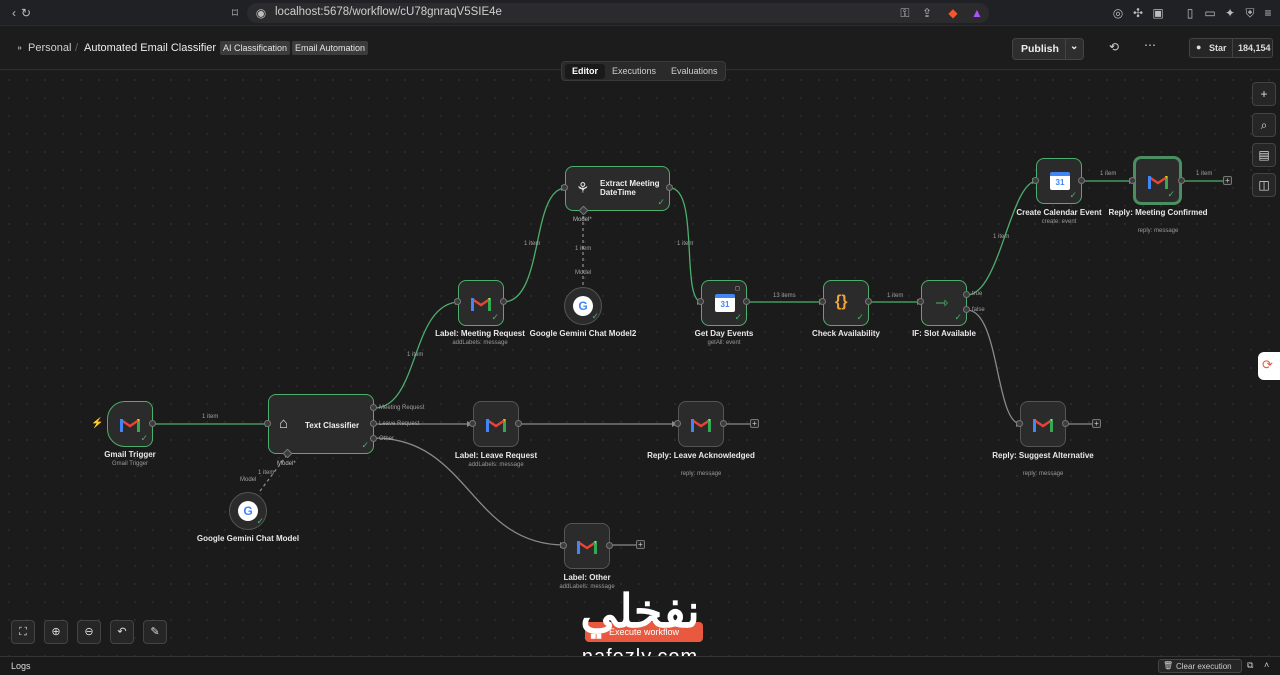 Image resolution: width=1280 pixels, height=675 pixels. I want to click on publish-button: Publish ⌄, so click(1048, 49).